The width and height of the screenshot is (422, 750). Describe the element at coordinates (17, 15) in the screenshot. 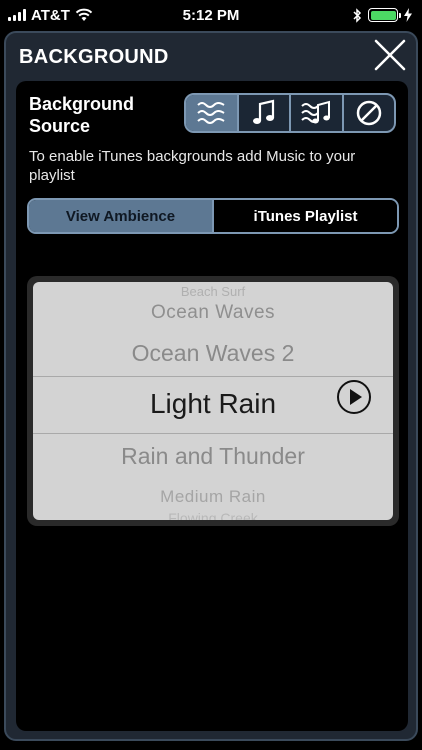

I see `signal-icon` at that location.